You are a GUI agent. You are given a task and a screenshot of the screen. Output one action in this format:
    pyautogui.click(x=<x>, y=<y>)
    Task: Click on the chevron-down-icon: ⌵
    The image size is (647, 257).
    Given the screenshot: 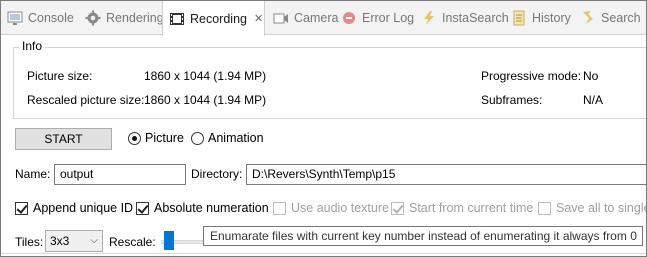 What is the action you would take?
    pyautogui.click(x=94, y=240)
    